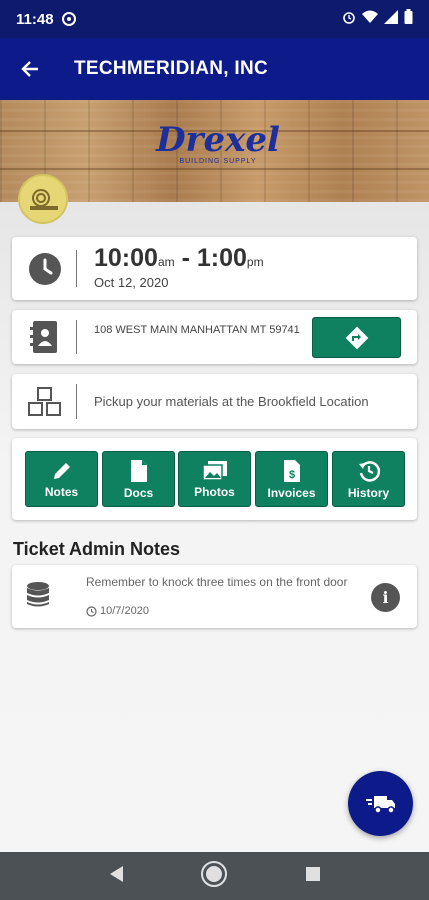 This screenshot has width=429, height=900. I want to click on schedule-card: 10:00am - 1:00pm Oct 12, 2020, so click(214, 268).